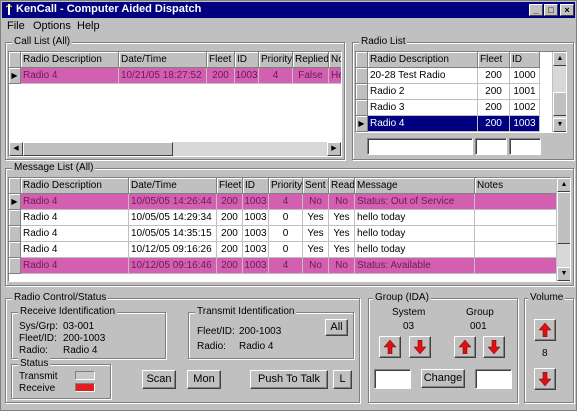  I want to click on system-input, so click(392, 379).